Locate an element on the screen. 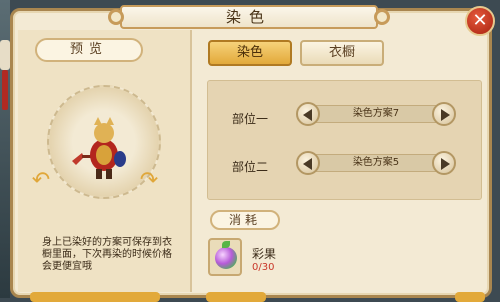 The width and height of the screenshot is (500, 302). item-name: 彩果 is located at coordinates (264, 254).